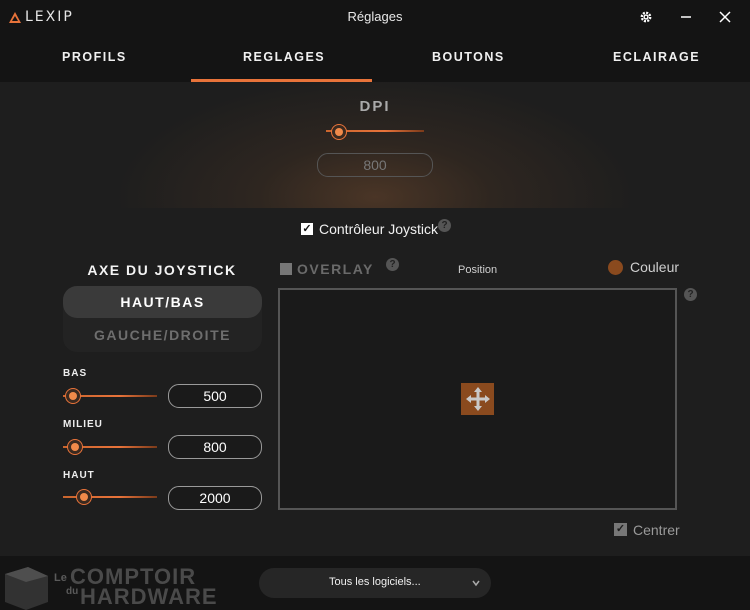 This screenshot has width=750, height=610. What do you see at coordinates (375, 58) in the screenshot?
I see `tab-bar: PROFILS REGLAGES BOUTONS ECLAIRAGE` at bounding box center [375, 58].